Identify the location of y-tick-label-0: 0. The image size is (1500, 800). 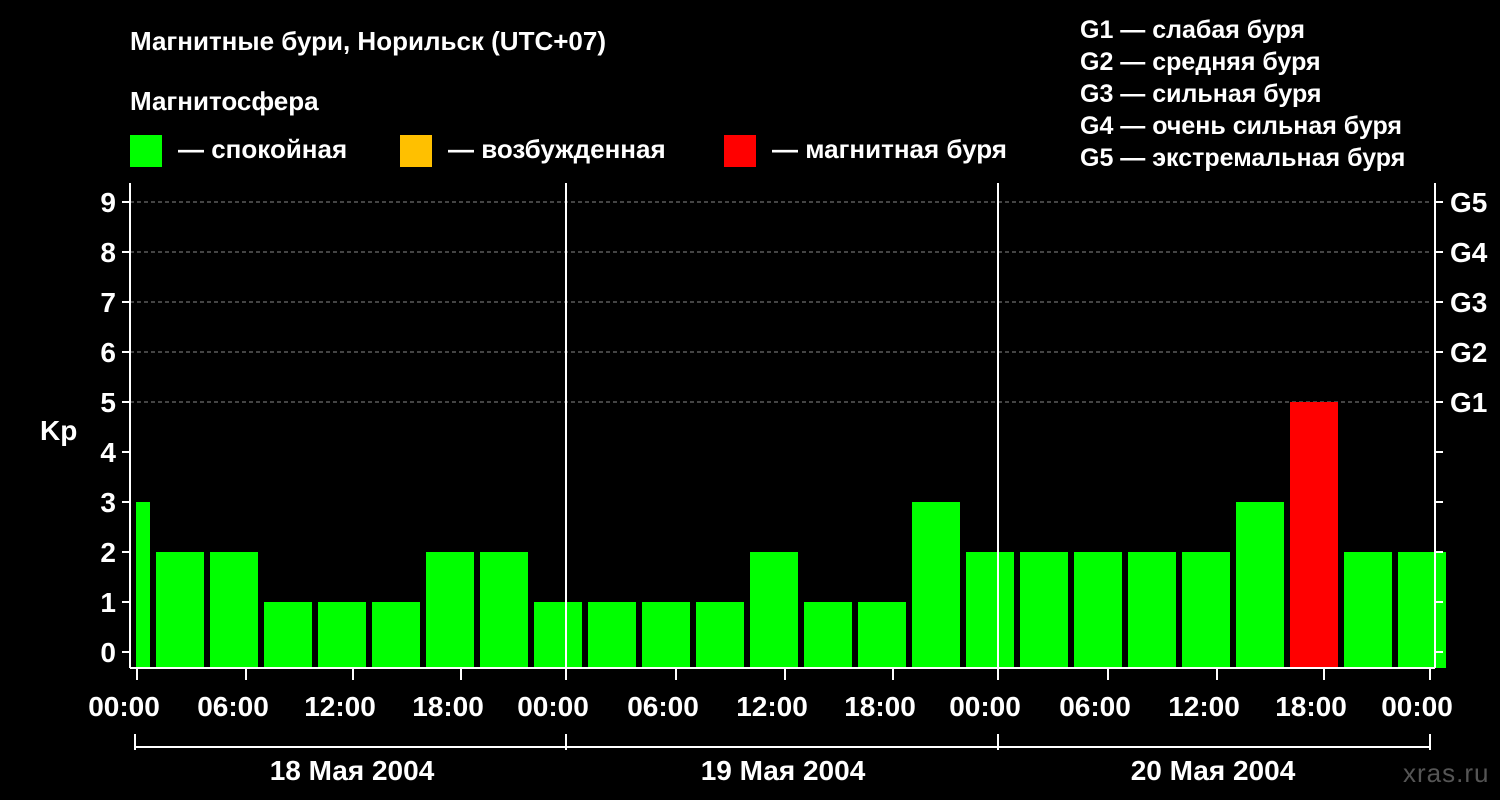
(108, 652).